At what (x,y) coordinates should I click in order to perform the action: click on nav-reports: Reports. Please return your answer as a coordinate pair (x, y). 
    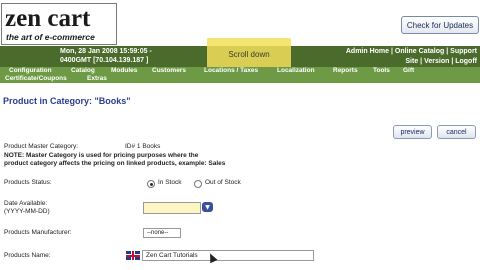
    Looking at the image, I should click on (345, 71).